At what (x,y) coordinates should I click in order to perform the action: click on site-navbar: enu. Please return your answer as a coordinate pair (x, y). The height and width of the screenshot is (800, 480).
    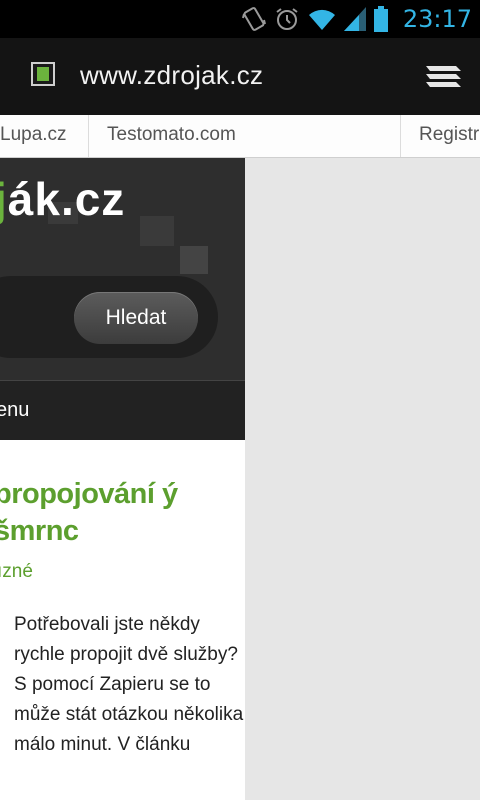
    Looking at the image, I should click on (122, 410).